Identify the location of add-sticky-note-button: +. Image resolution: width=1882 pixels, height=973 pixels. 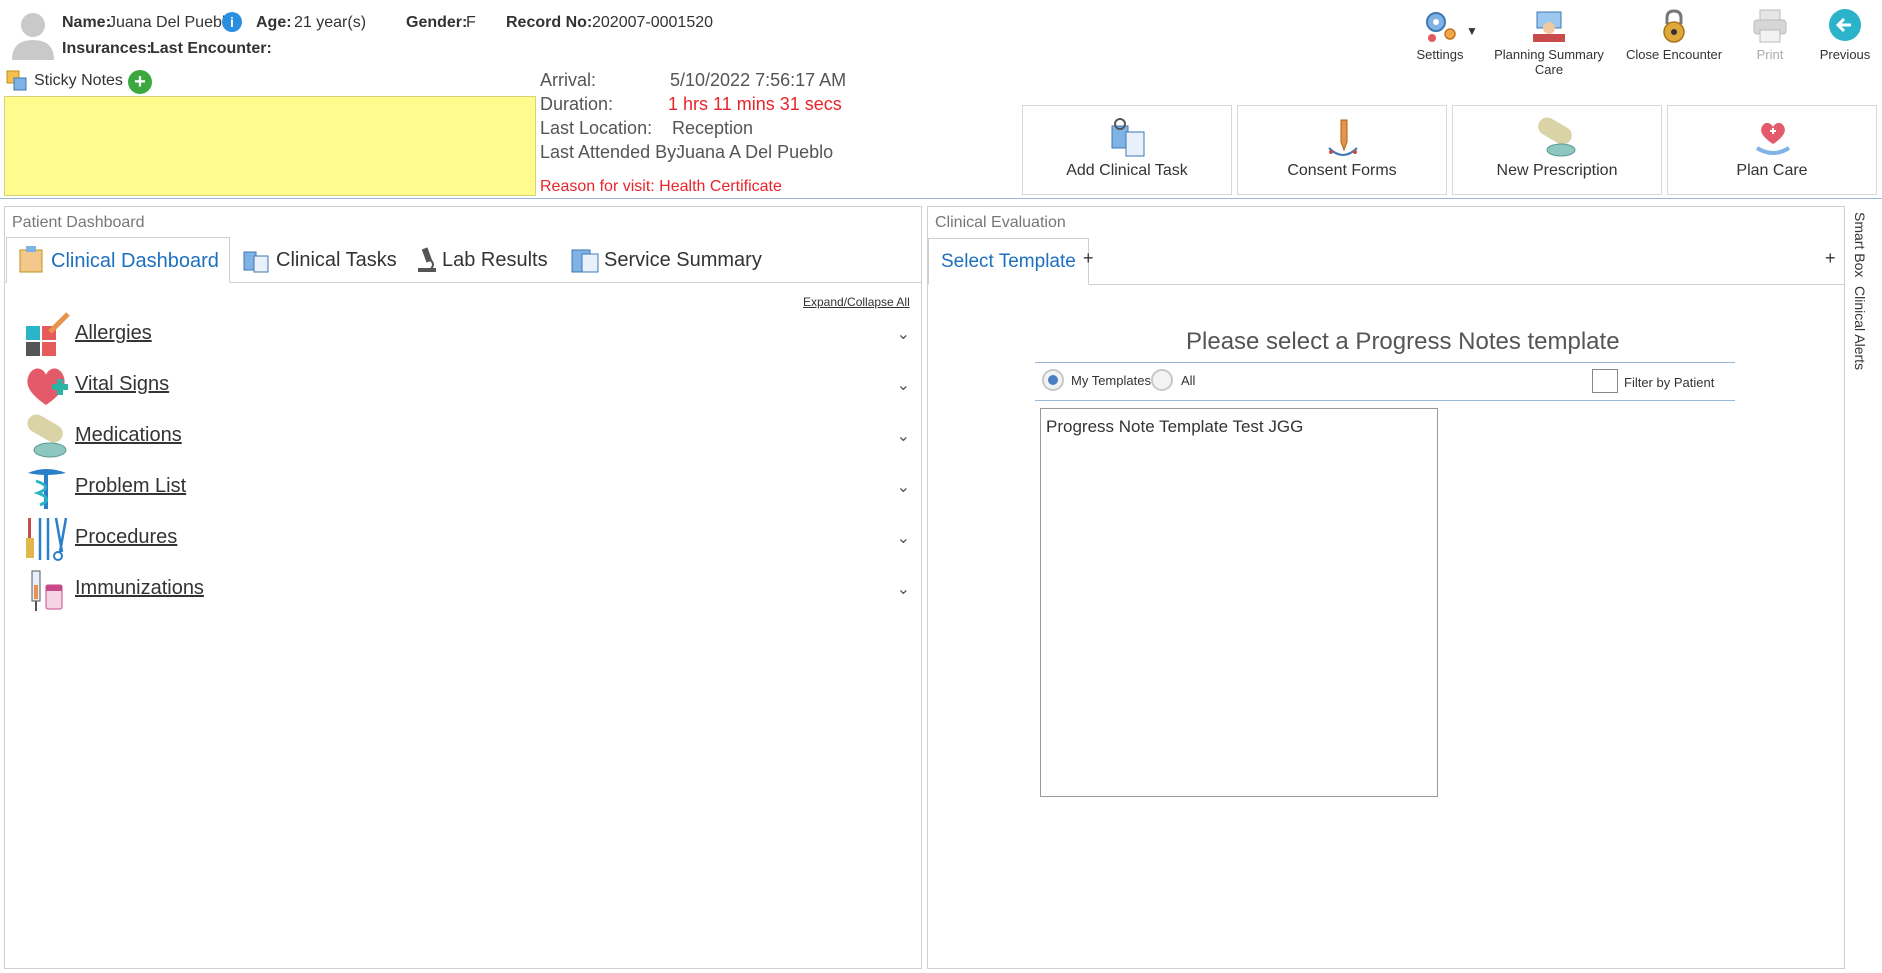
(140, 82).